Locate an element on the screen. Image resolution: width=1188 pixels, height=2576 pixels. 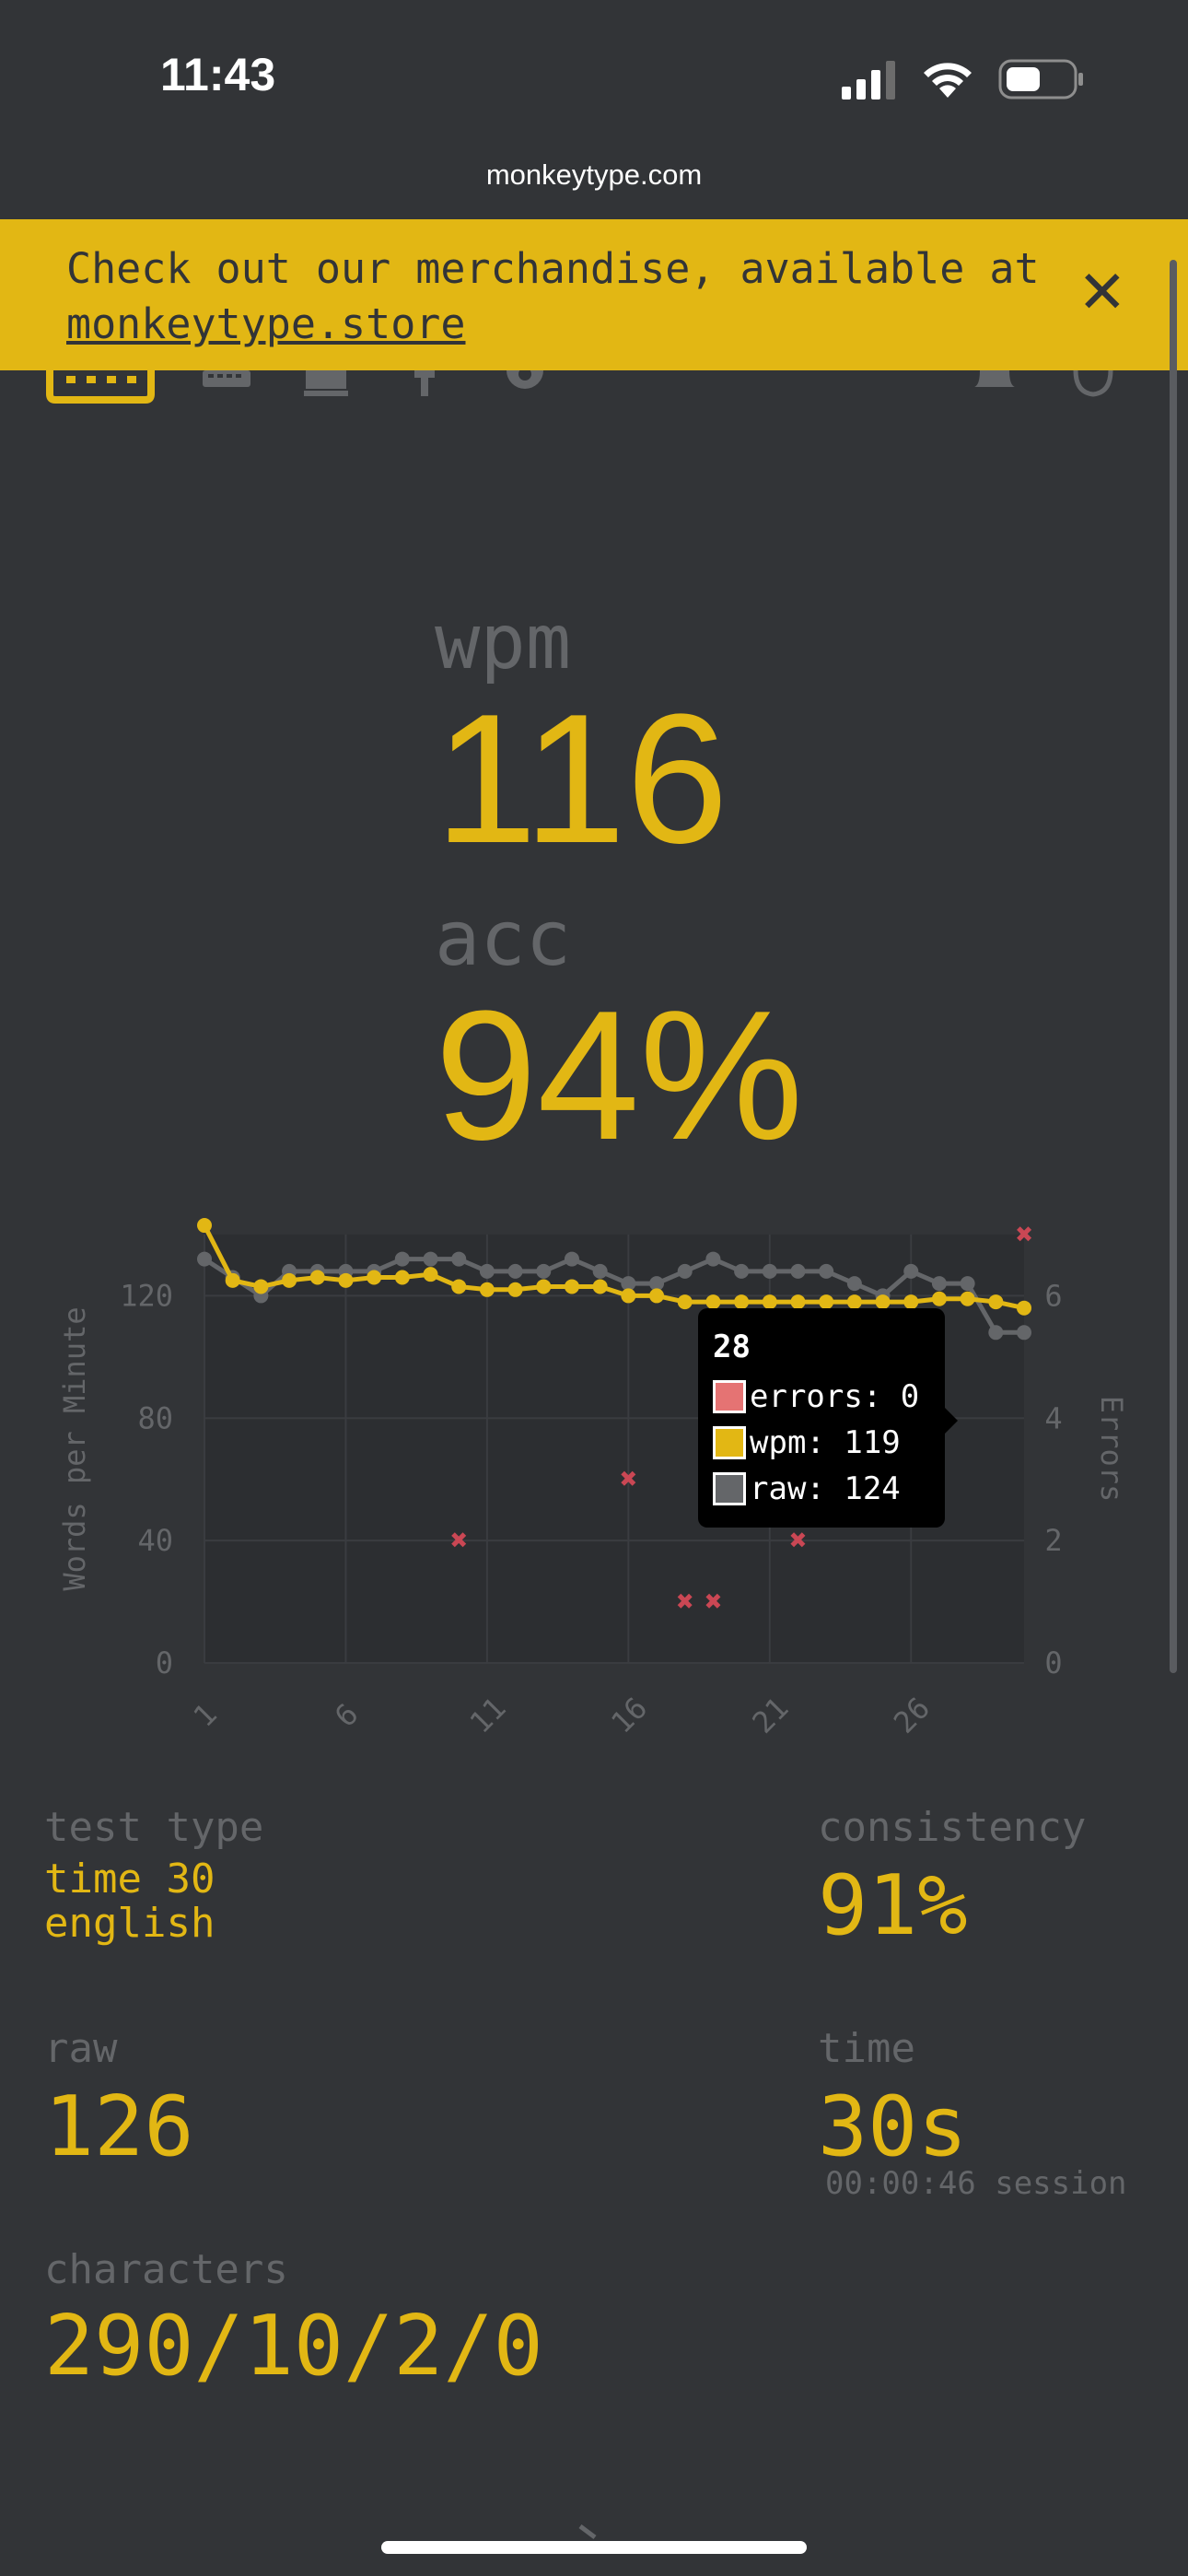
test-type-mode: time 30 is located at coordinates (129, 1879).